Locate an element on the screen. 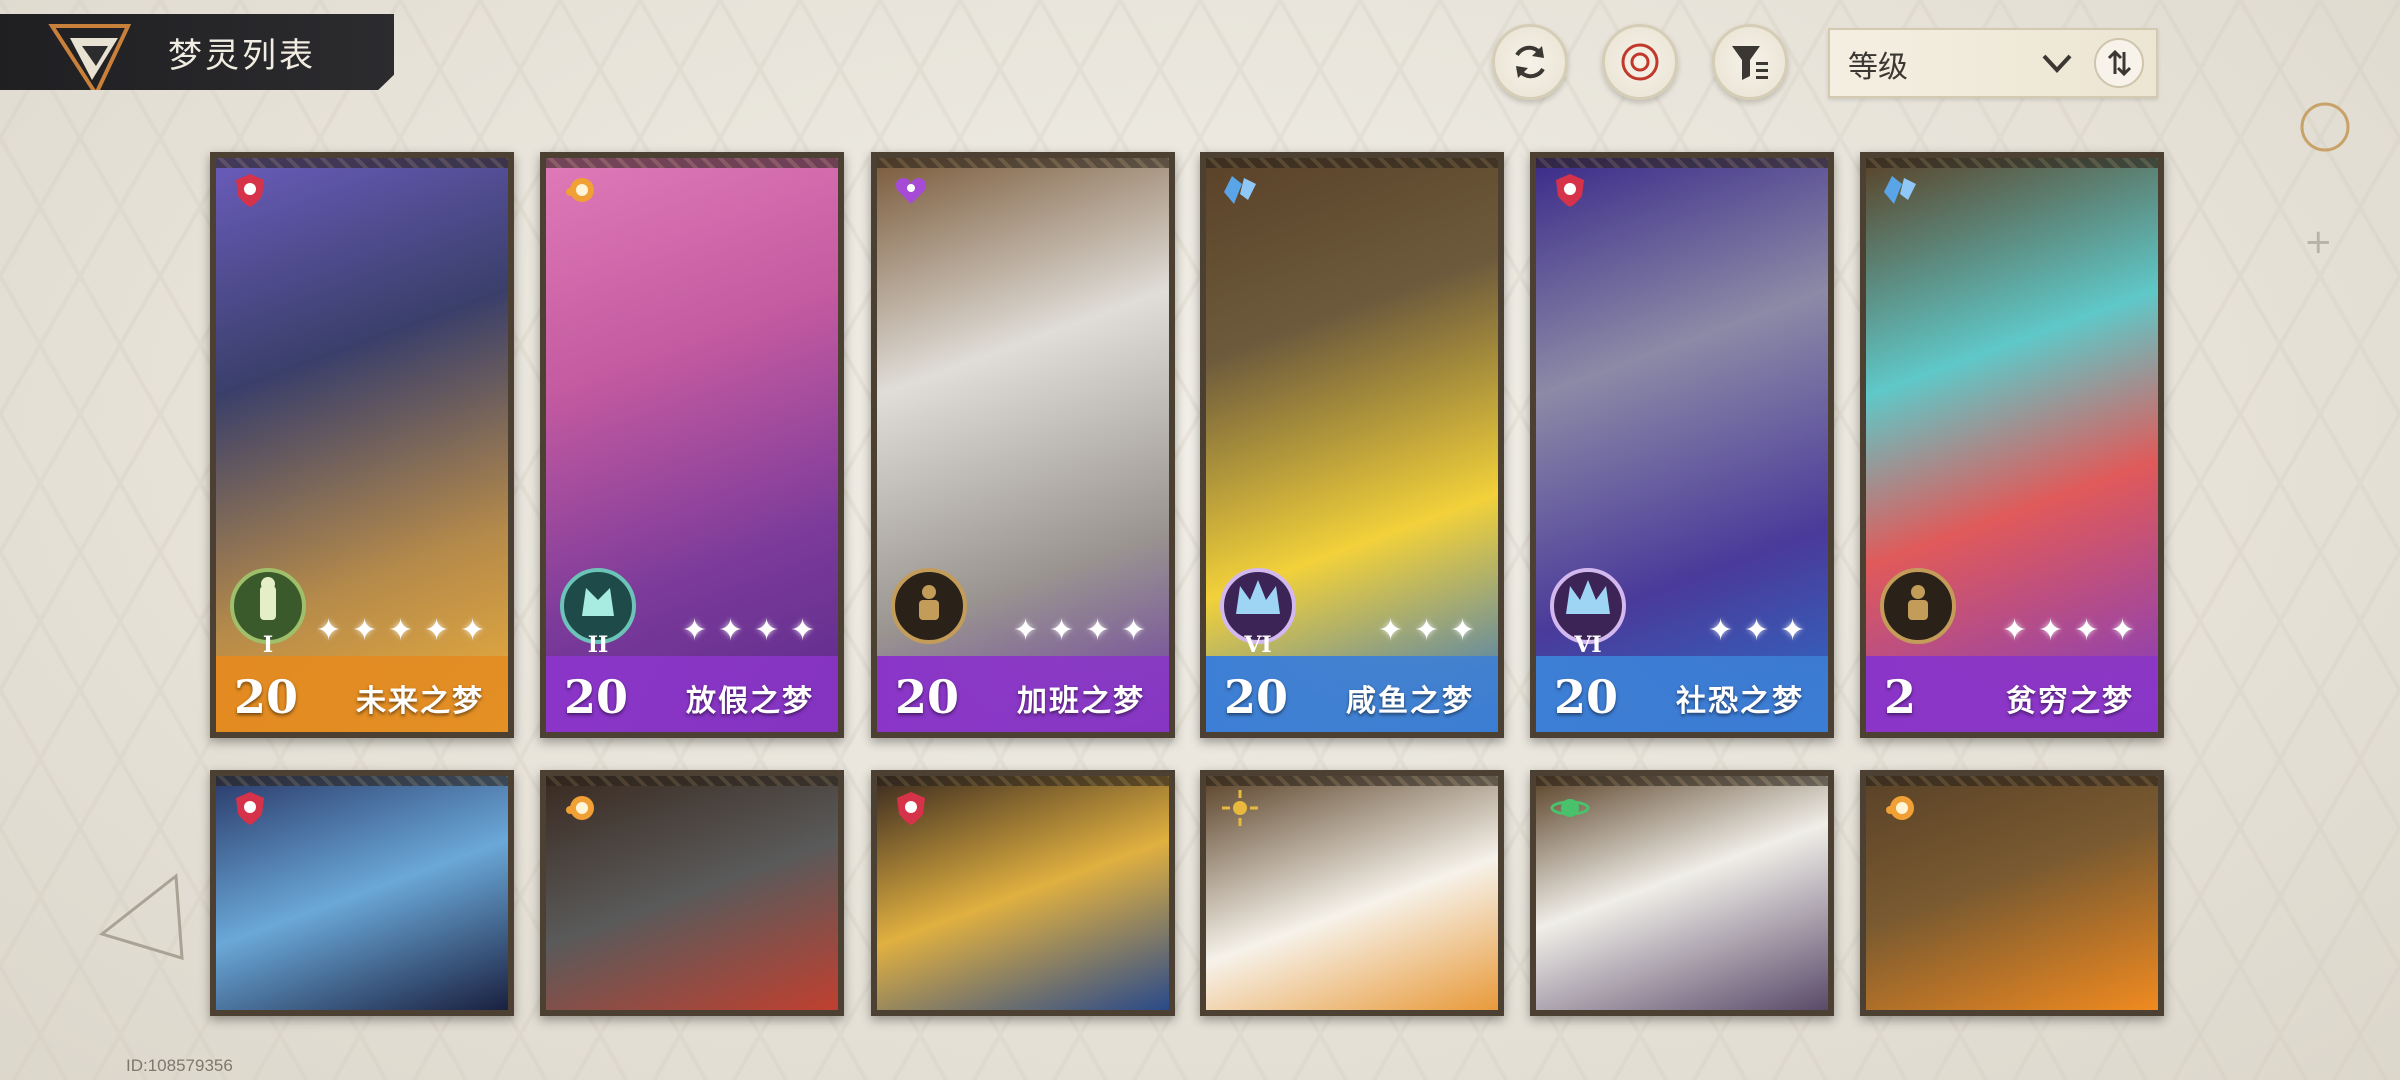 The image size is (2400, 1080). character-name: 贫穷之梦 is located at coordinates (2070, 701).